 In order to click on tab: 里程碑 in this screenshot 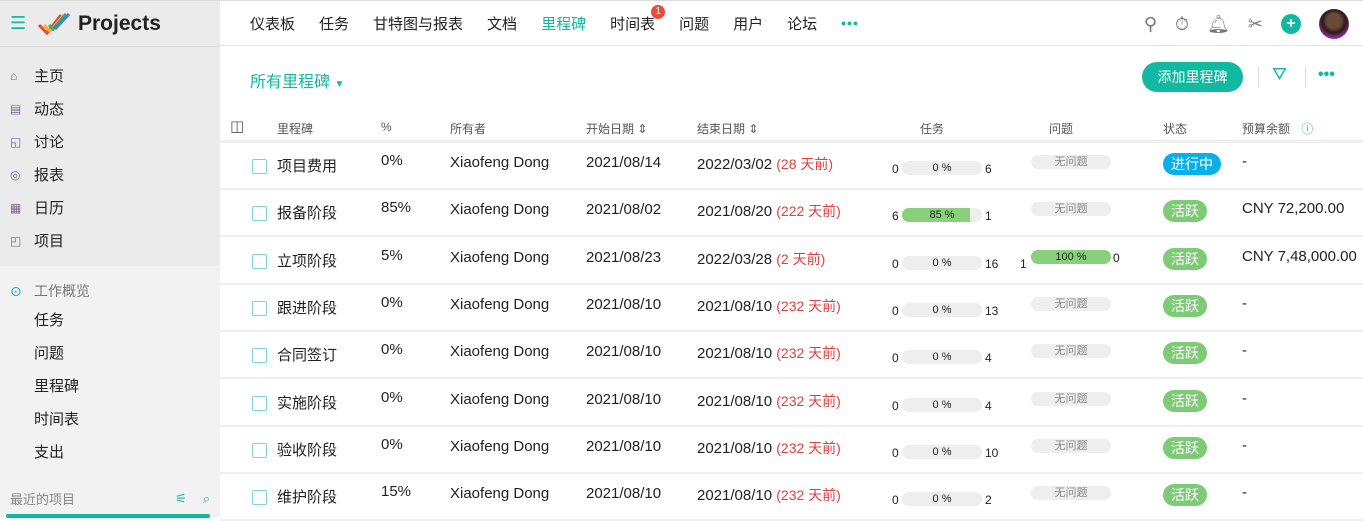, I will do `click(563, 23)`.